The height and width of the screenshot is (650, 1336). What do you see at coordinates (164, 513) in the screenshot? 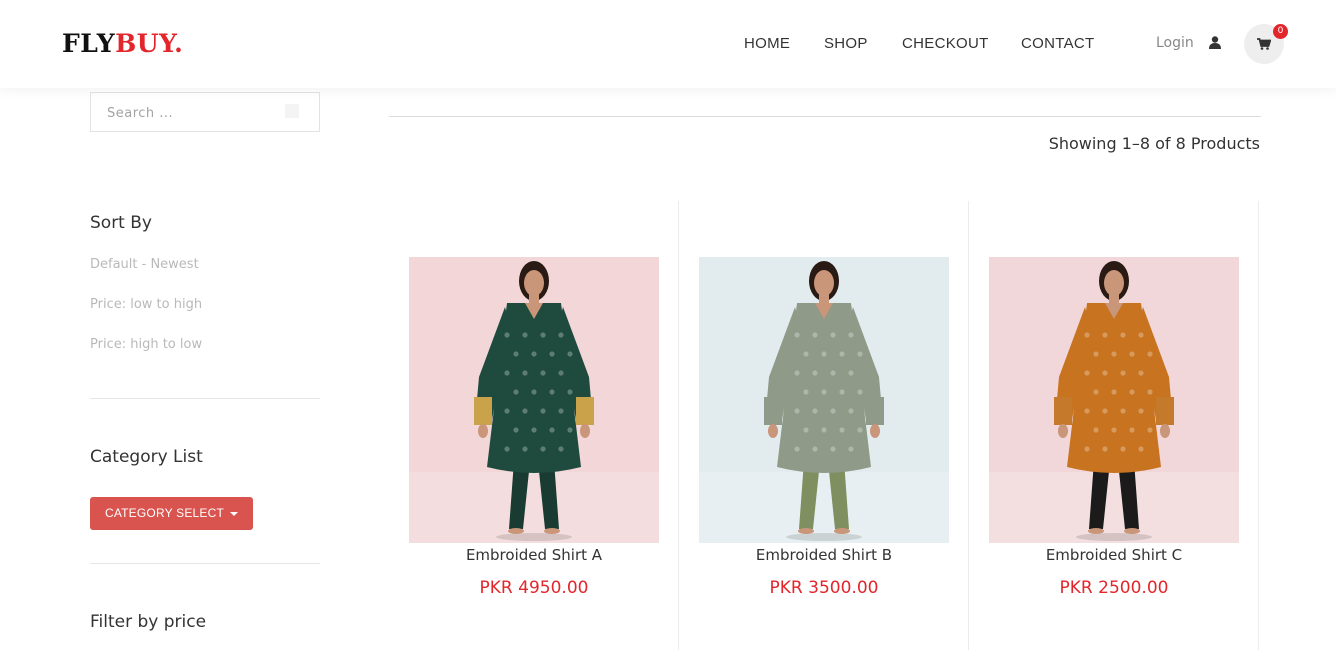
I see `category-select-label: CATEGORY SELECT` at bounding box center [164, 513].